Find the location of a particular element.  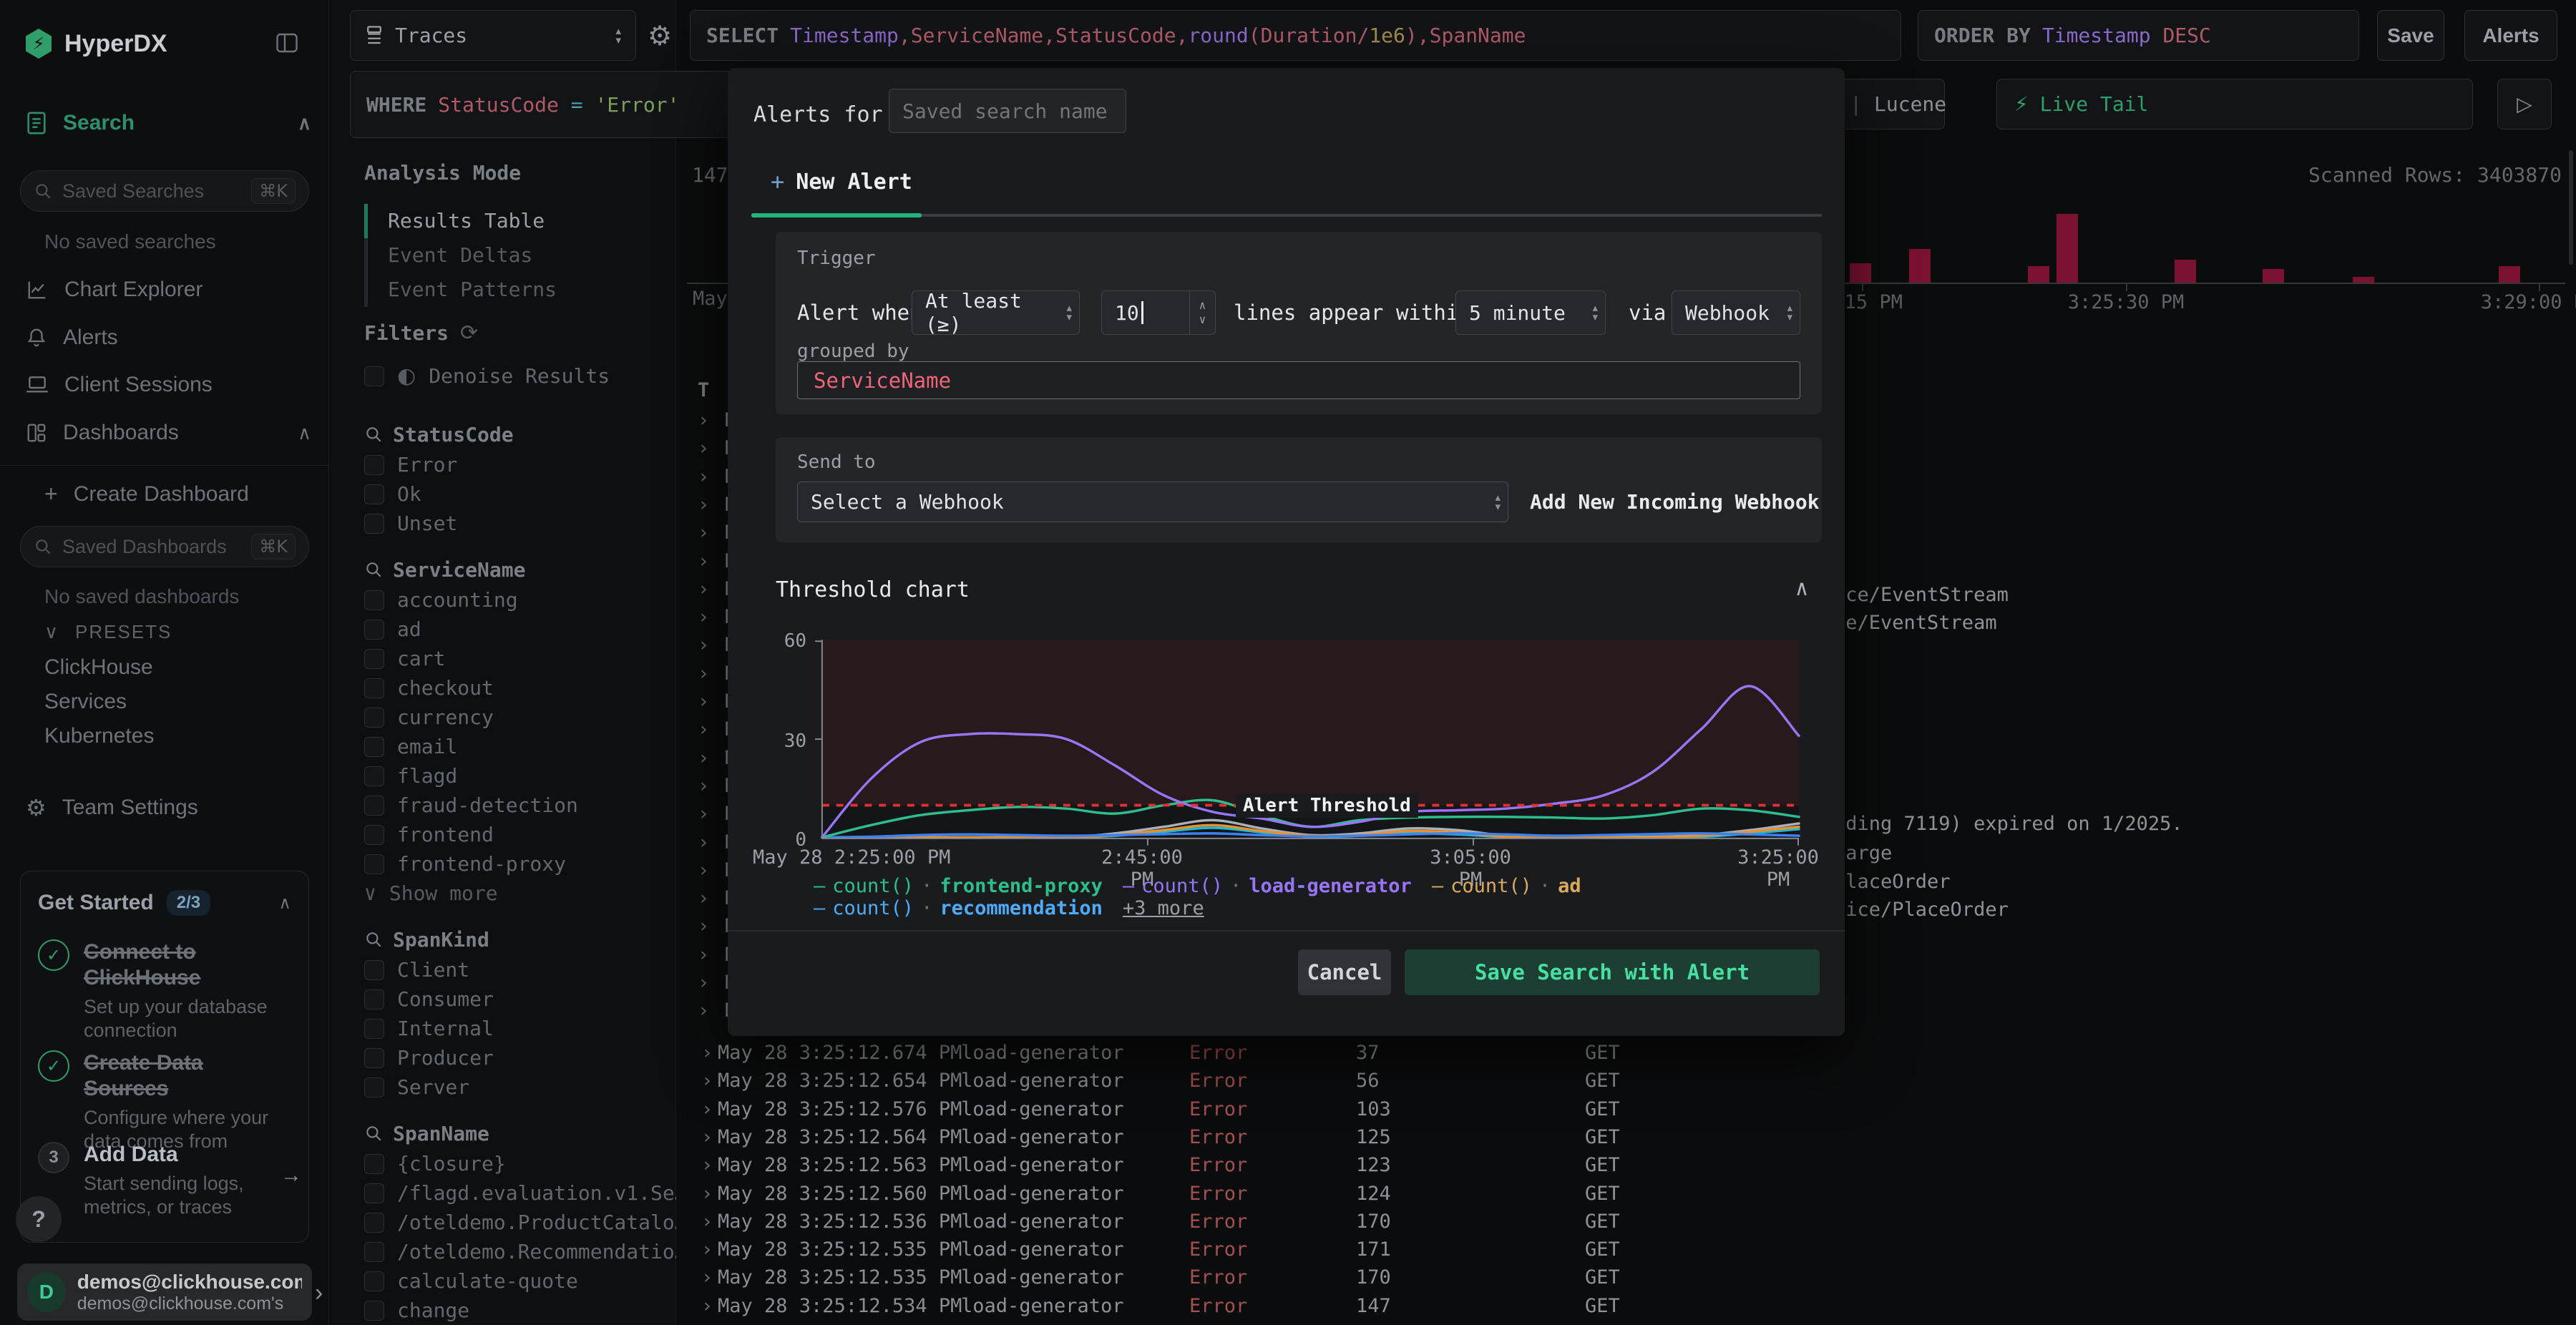

analysis-tab-event-patterns: Event Patterns is located at coordinates (507, 290).